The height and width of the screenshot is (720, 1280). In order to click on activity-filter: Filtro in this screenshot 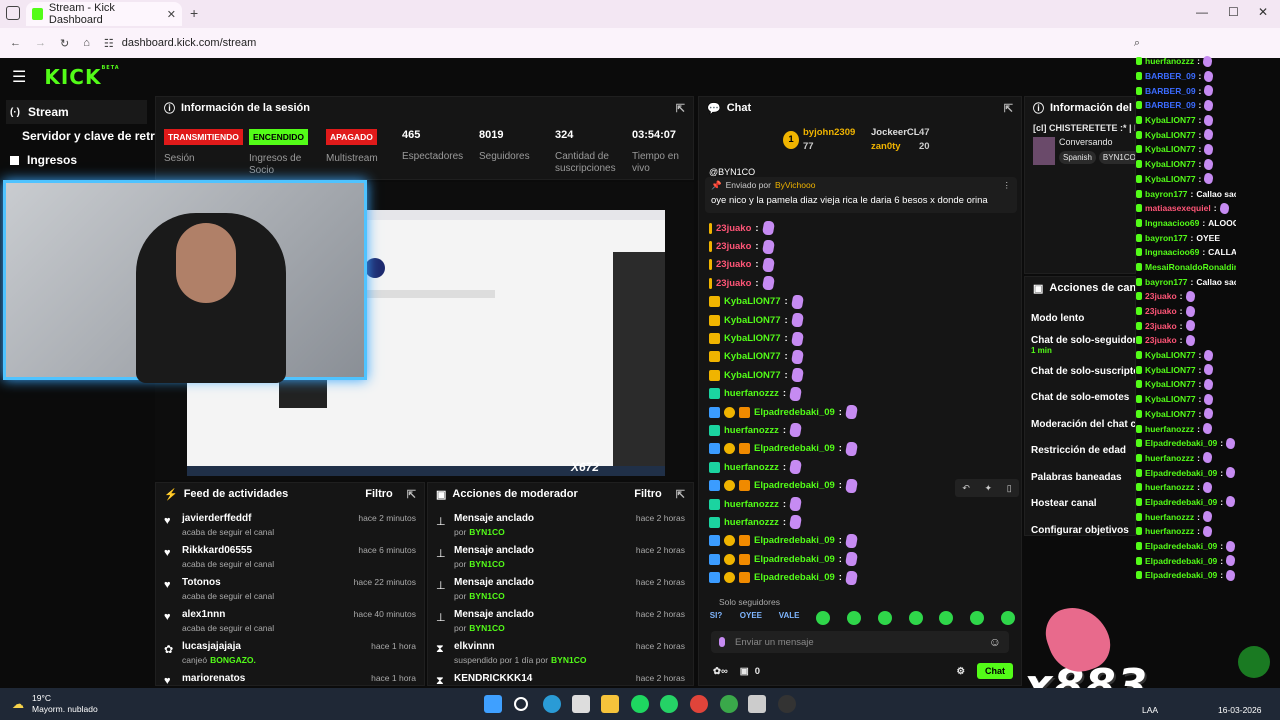, I will do `click(379, 494)`.